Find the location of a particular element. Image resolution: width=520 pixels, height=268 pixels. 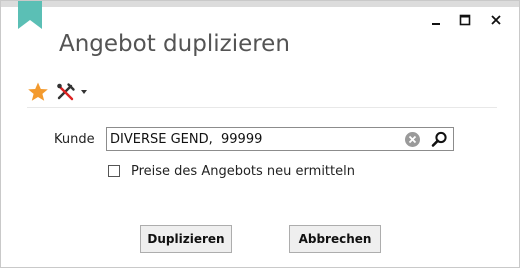

maximize-icon is located at coordinates (465, 20).